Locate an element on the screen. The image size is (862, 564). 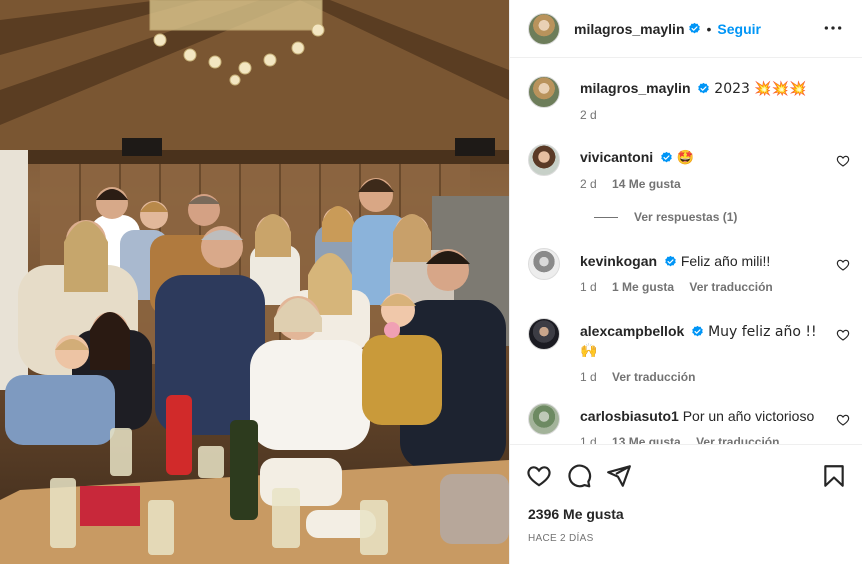
post-actions: 2396 Me gusta HACE 2 DÍAS is located at coordinates (686, 504).